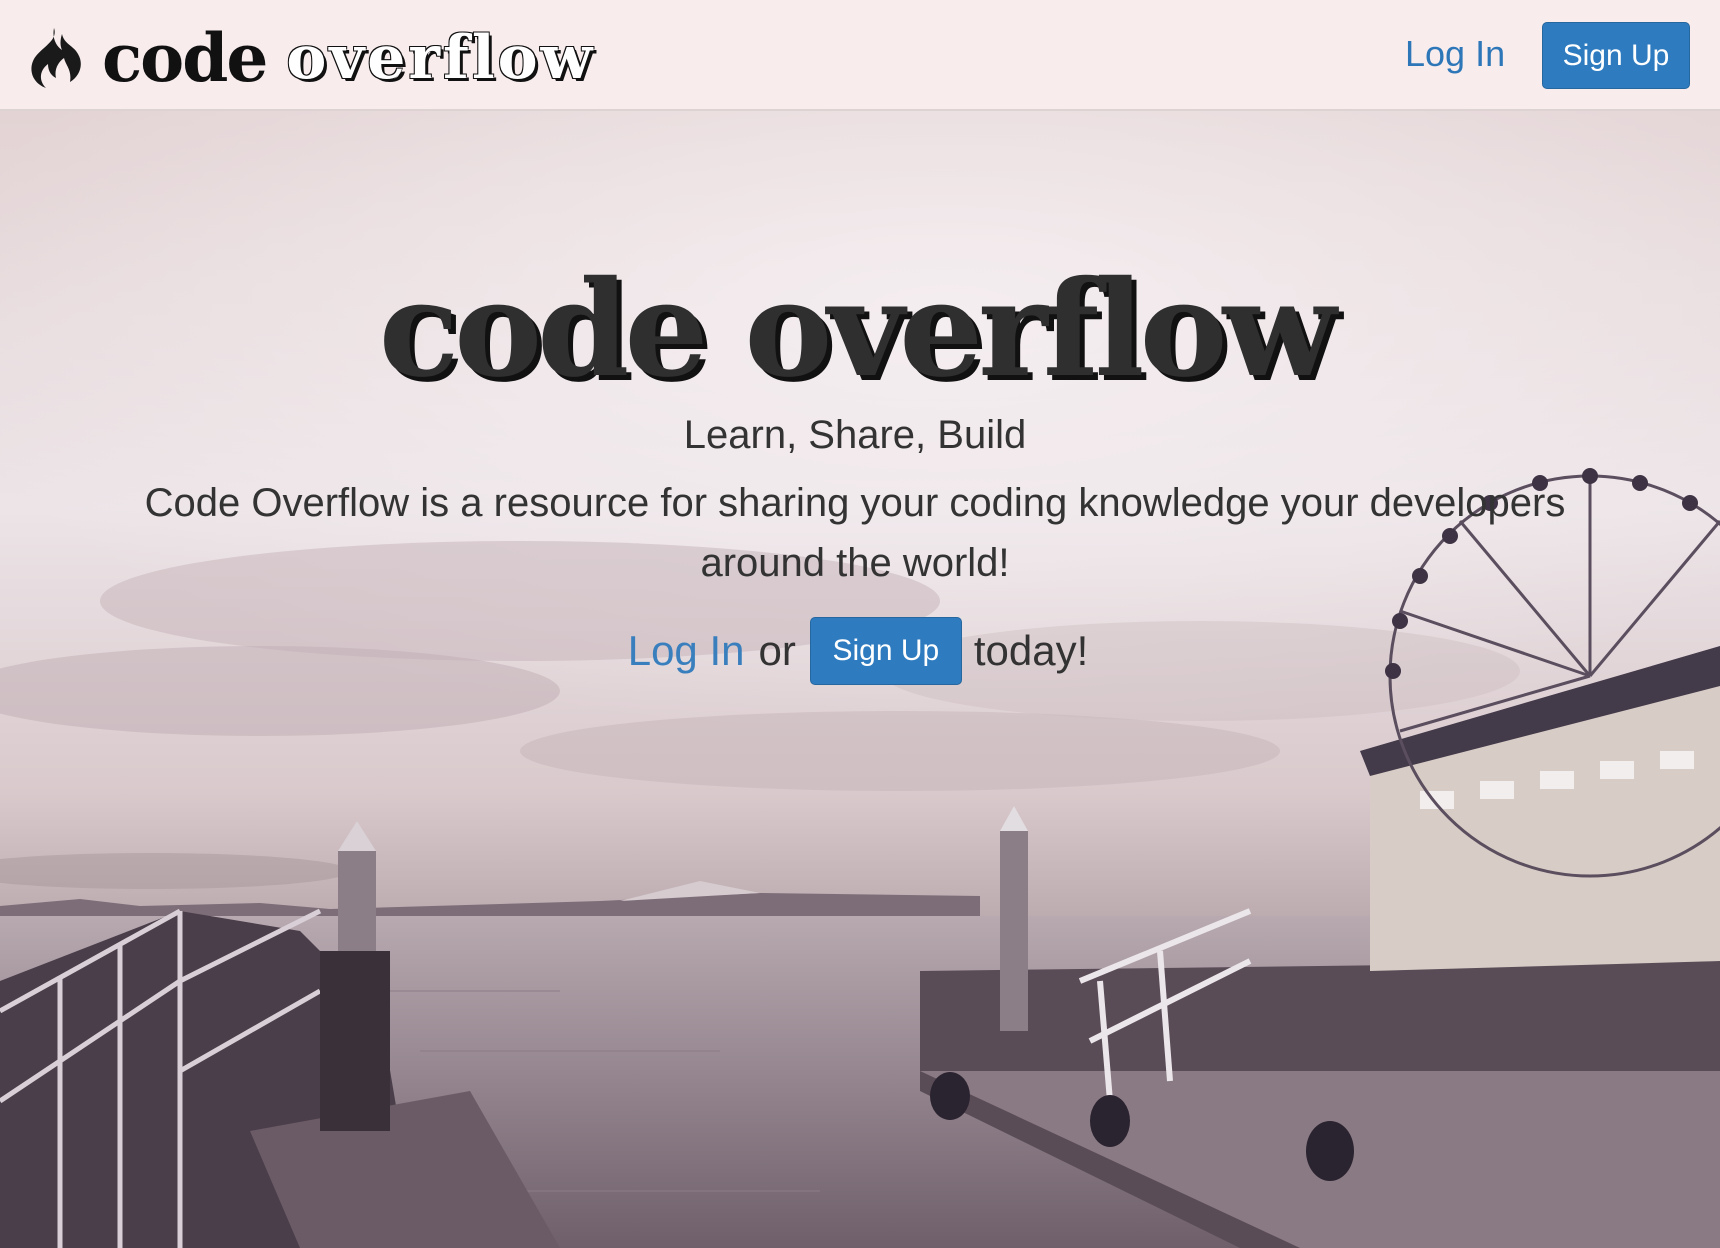 The width and height of the screenshot is (1720, 1248). I want to click on hero-title: code overflow, so click(857, 329).